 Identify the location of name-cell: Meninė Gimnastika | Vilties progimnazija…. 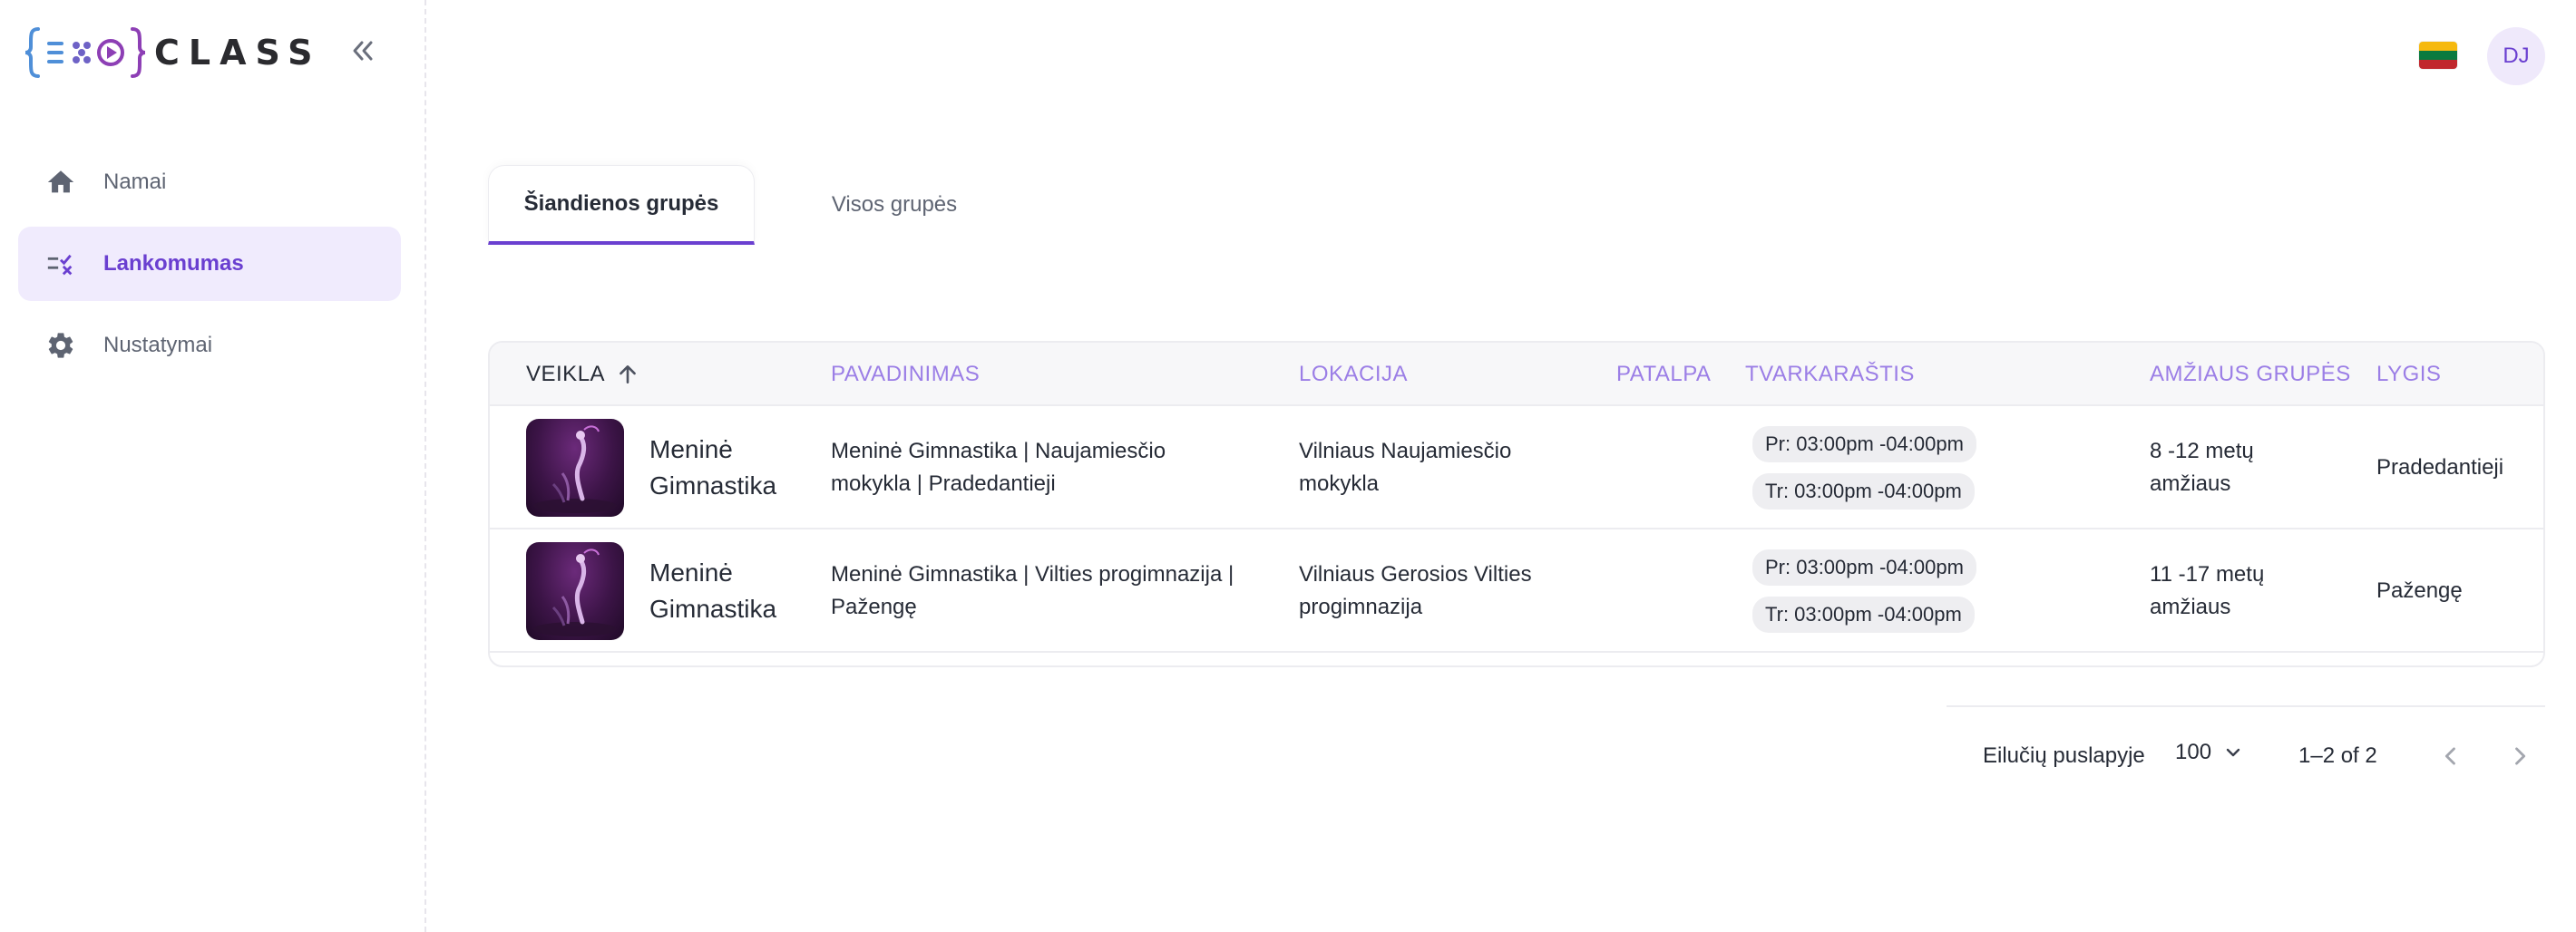
(1032, 590).